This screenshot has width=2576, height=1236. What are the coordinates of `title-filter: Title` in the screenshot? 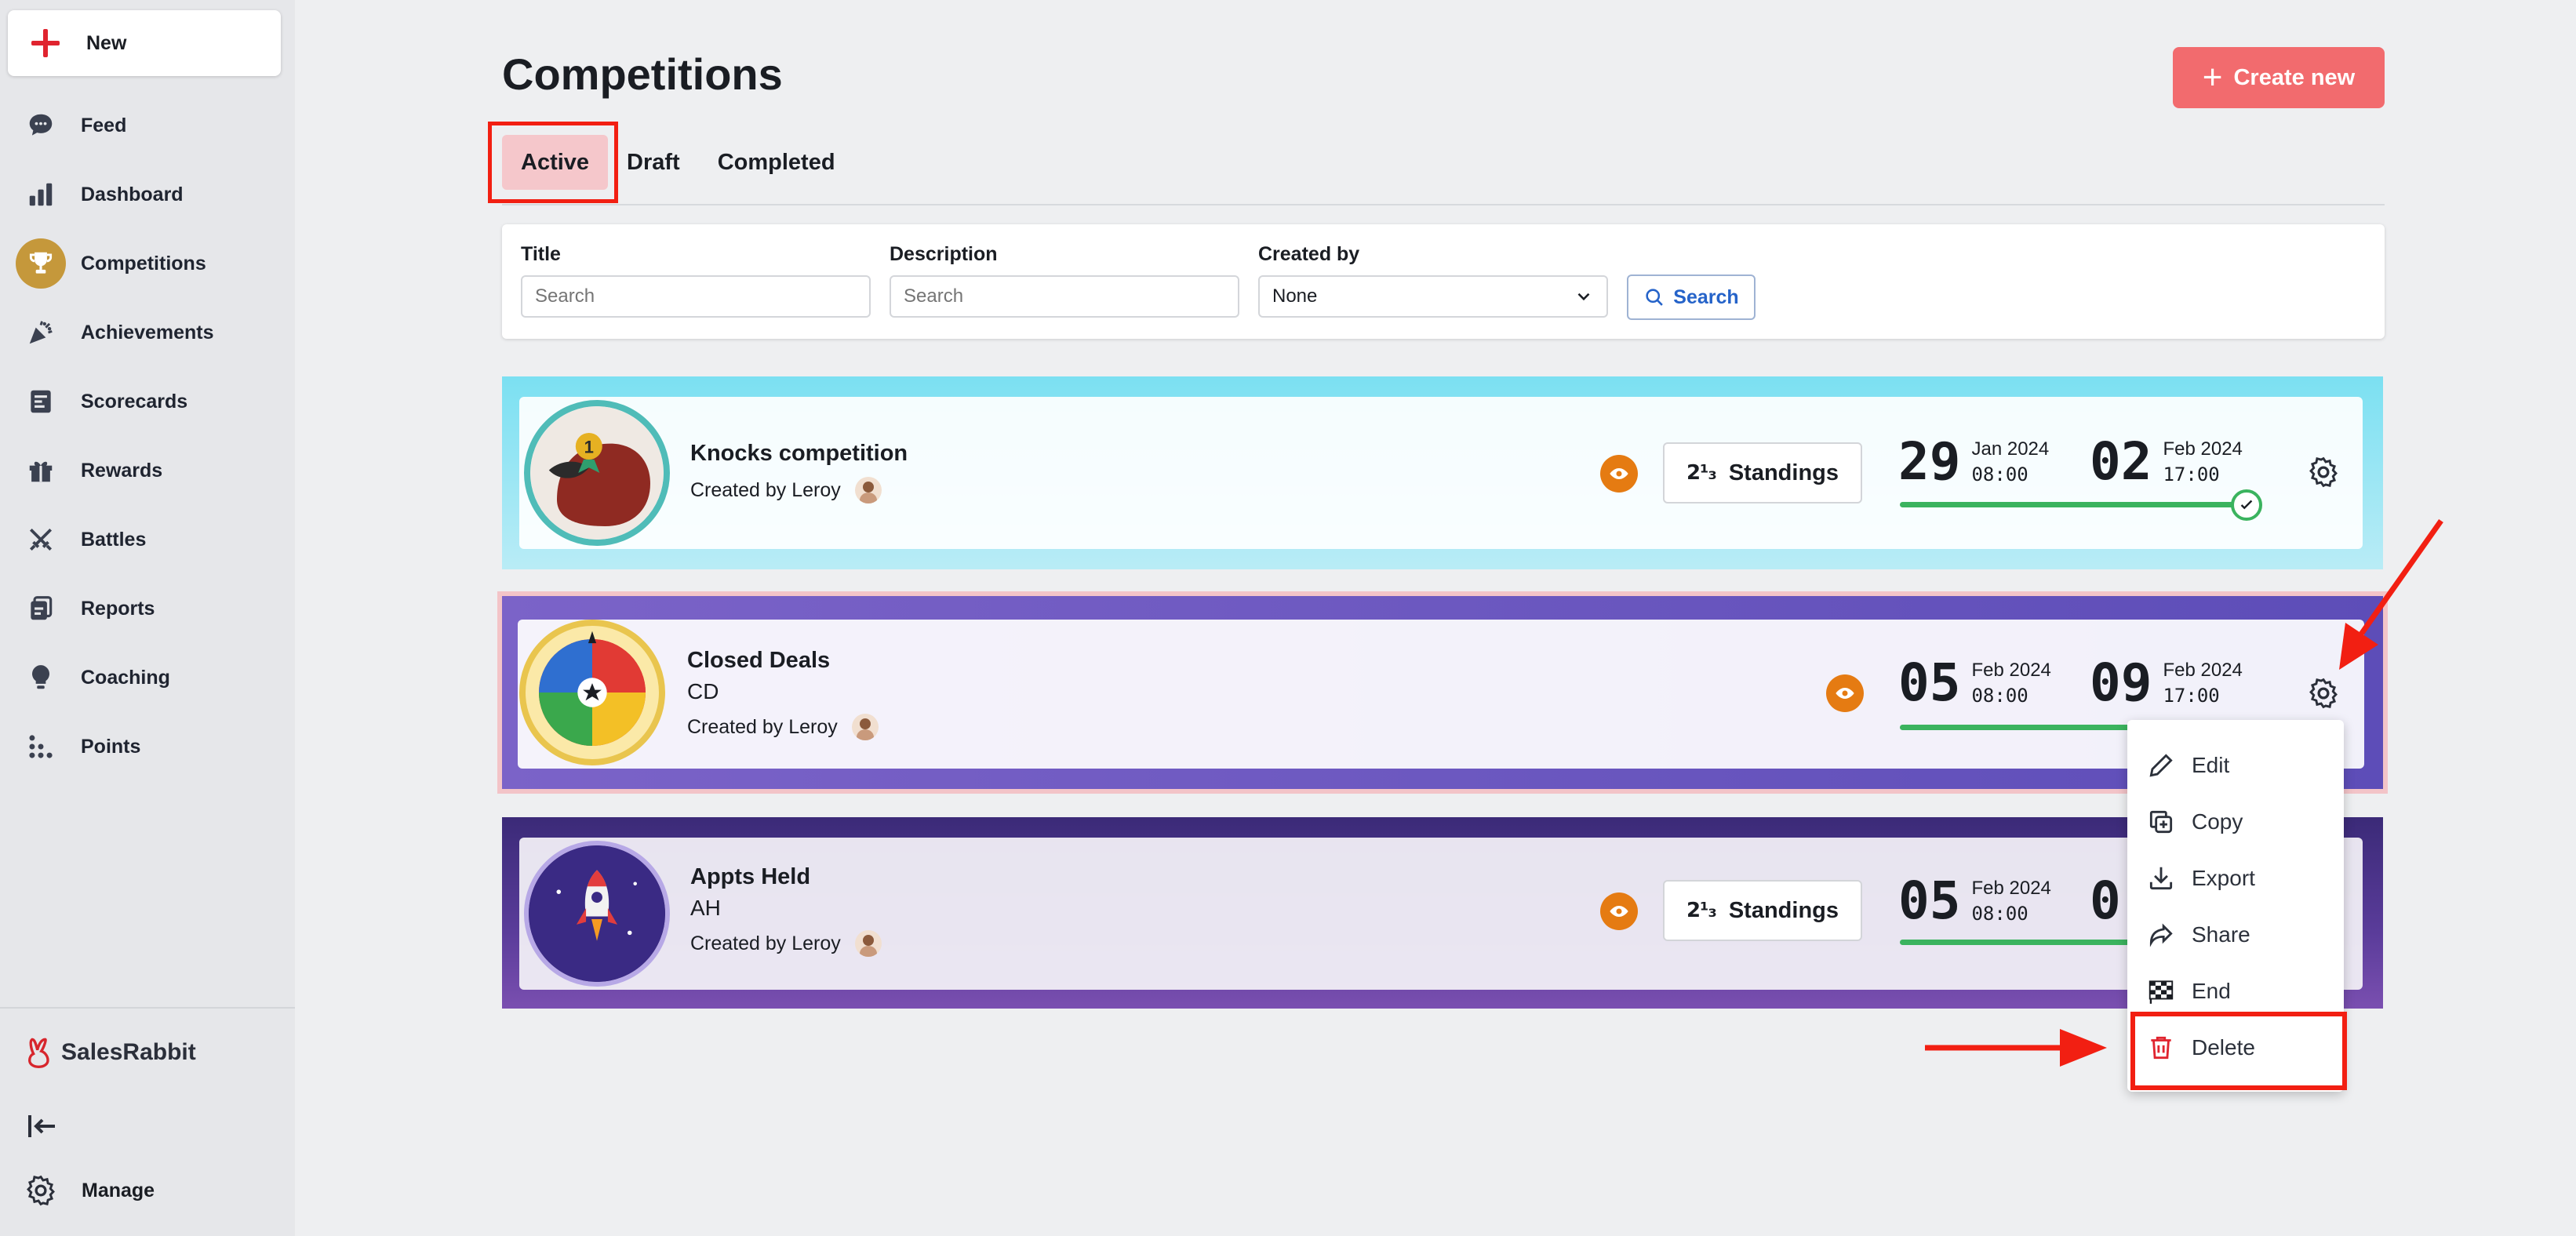 It's located at (696, 280).